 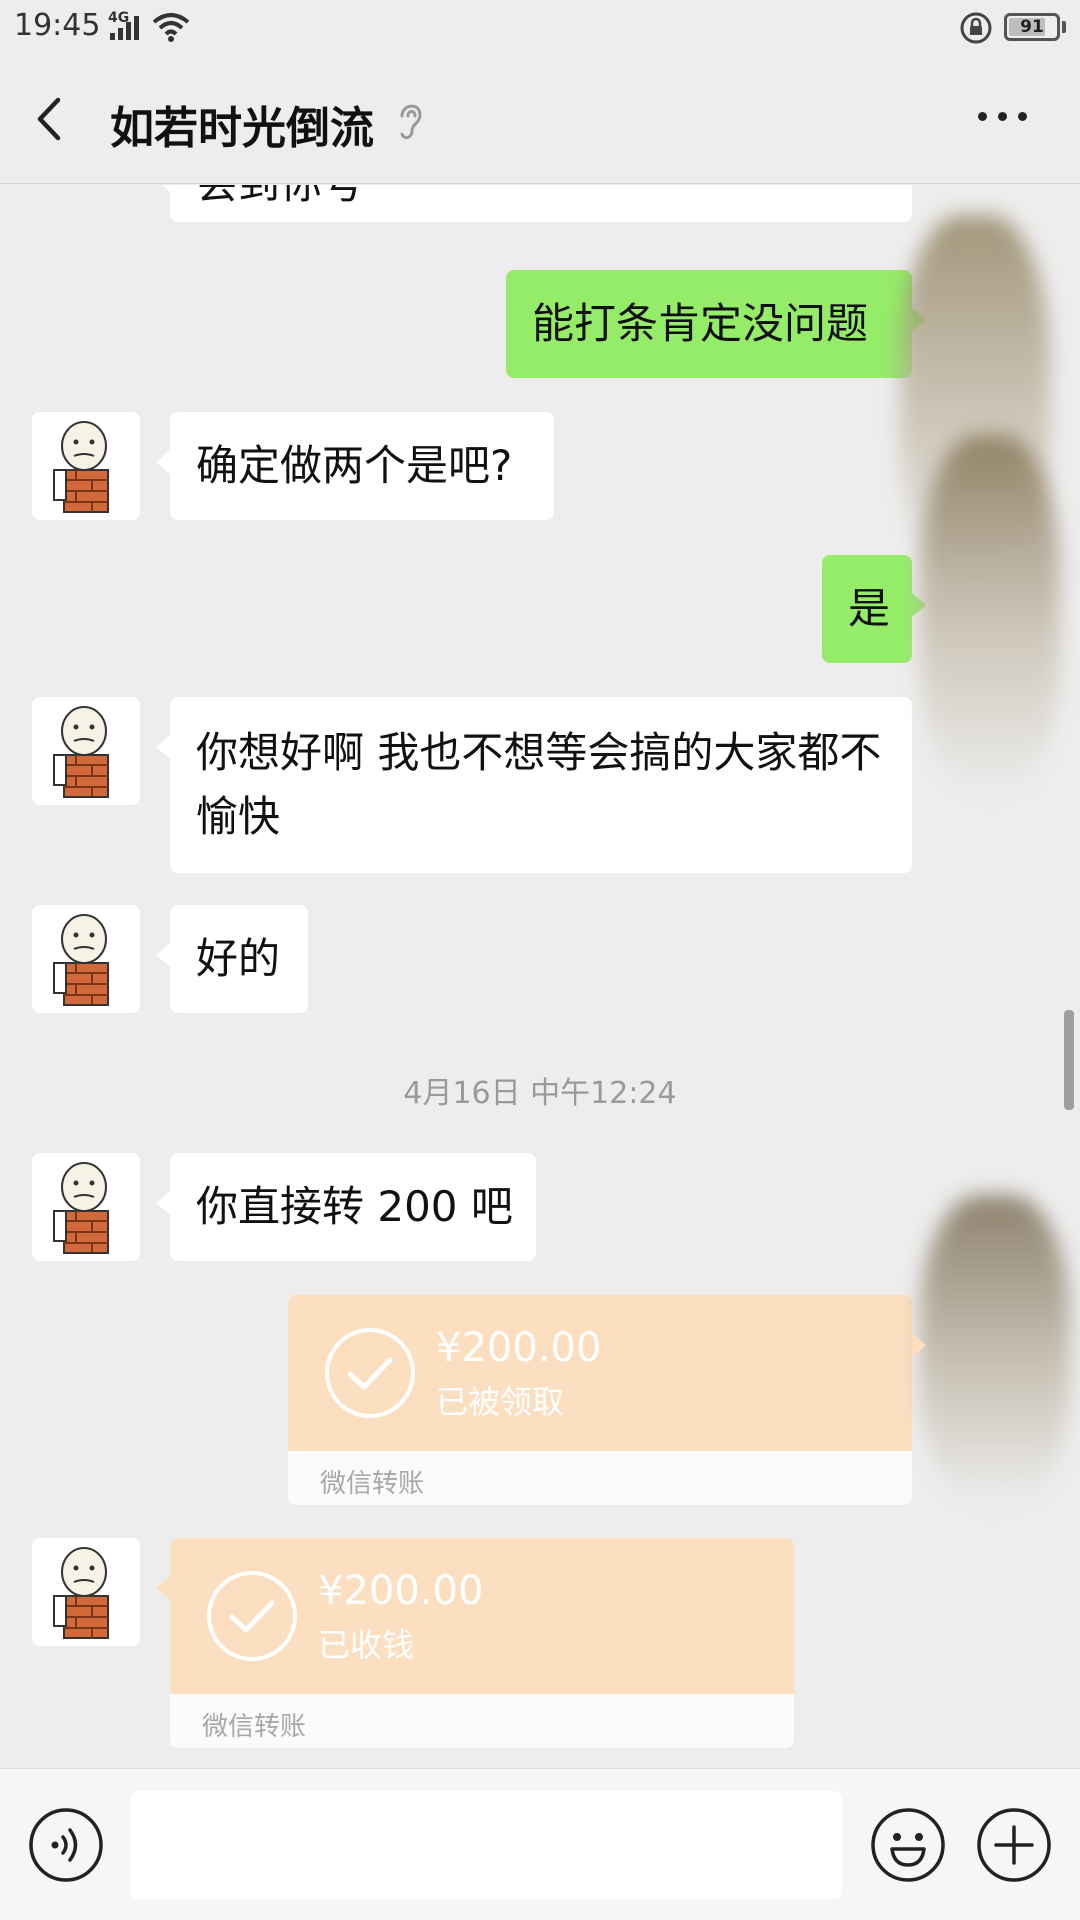 What do you see at coordinates (366, 1645) in the screenshot?
I see `transfer-status: 已收钱` at bounding box center [366, 1645].